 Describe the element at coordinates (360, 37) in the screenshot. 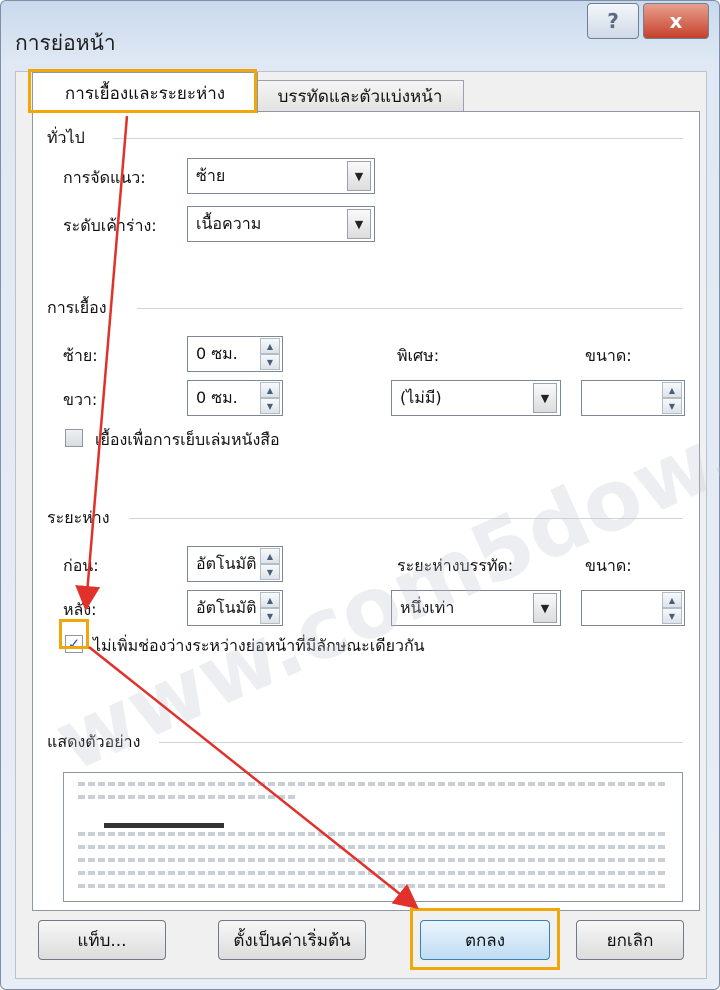

I see `title-bar: การย่อหน้า ? x` at that location.